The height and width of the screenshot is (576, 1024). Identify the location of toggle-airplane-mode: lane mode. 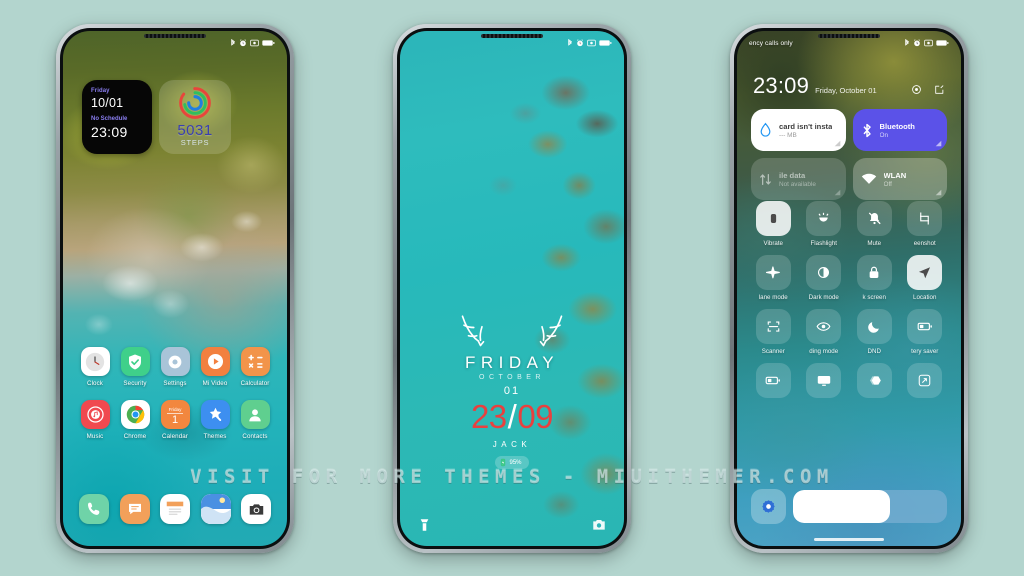
(773, 278).